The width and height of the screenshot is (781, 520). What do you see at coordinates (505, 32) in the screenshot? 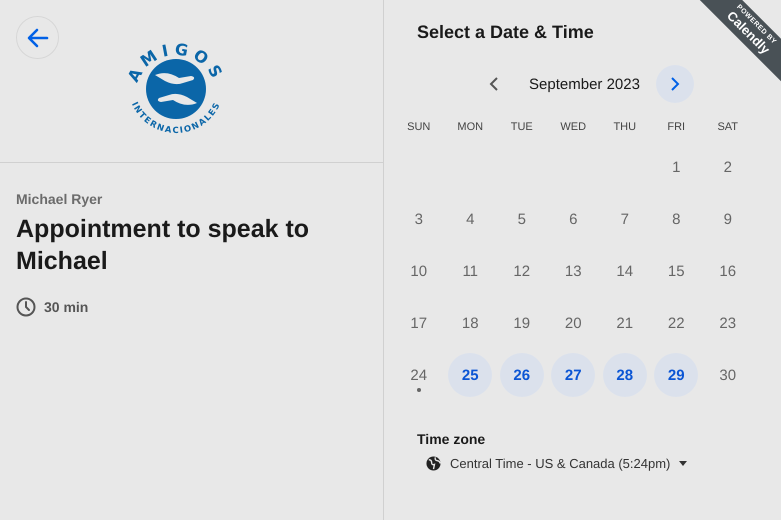
I see `page-heading: Select a Date & Time` at bounding box center [505, 32].